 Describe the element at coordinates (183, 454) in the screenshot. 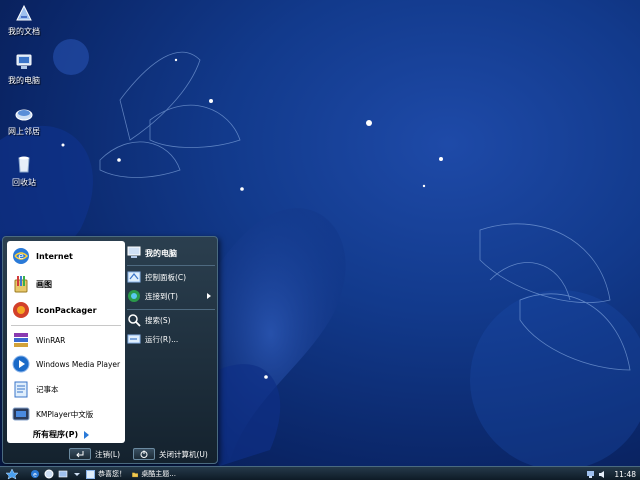

I see `shutdown-label: 关闭计算机(U)` at that location.